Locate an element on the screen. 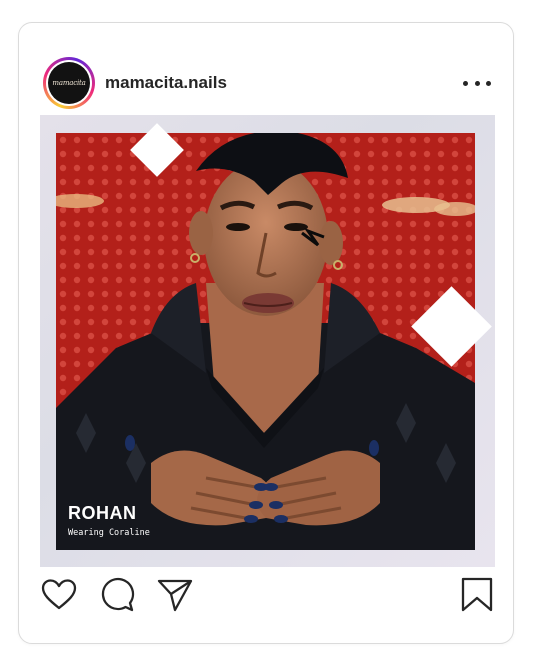 The height and width of the screenshot is (660, 534). more-options-icon is located at coordinates (477, 83).